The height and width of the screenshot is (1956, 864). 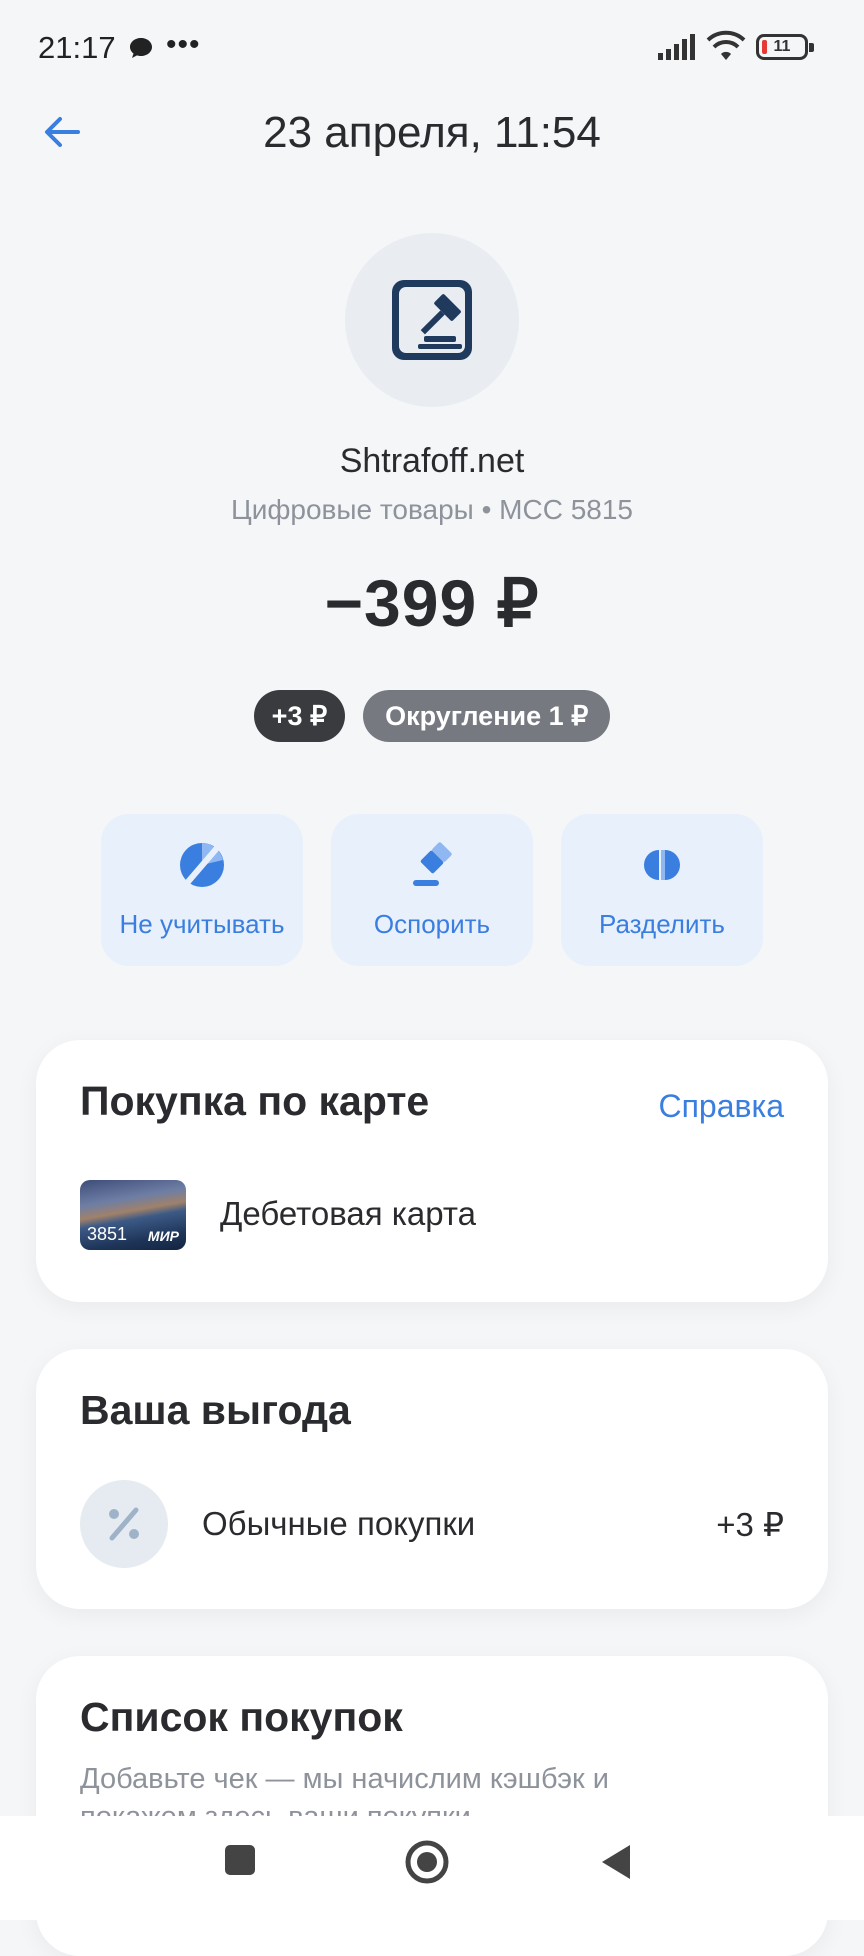 What do you see at coordinates (432, 509) in the screenshot?
I see `merchant-category: Цифровые товары • MCC 5815` at bounding box center [432, 509].